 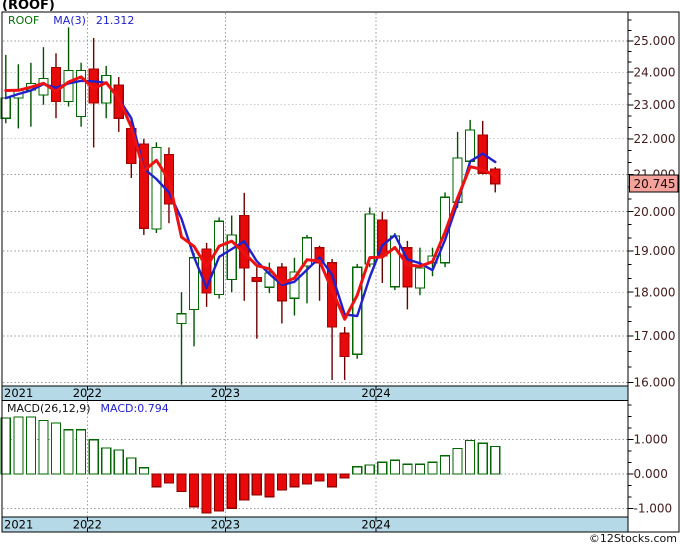 What do you see at coordinates (655, 72) in the screenshot?
I see `price-tick-label: 24.000` at bounding box center [655, 72].